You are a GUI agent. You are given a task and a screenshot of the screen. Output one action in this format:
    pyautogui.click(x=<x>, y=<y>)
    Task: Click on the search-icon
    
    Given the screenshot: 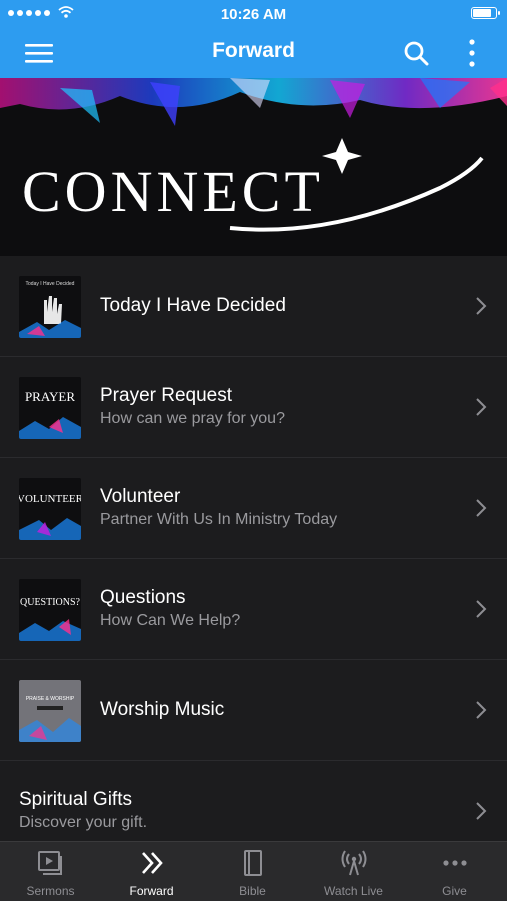 What is the action you would take?
    pyautogui.click(x=416, y=53)
    